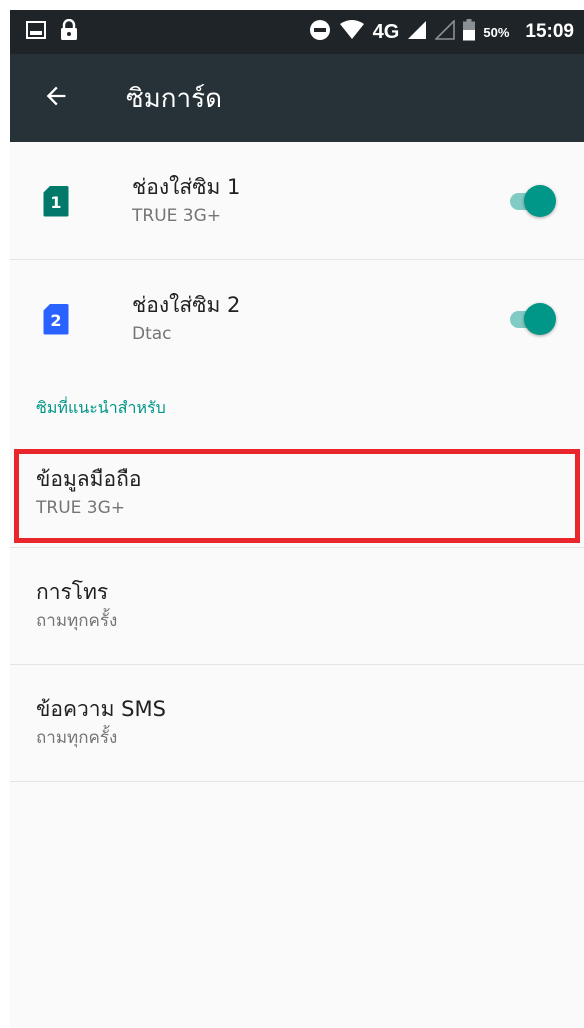 Image resolution: width=584 pixels, height=1028 pixels. I want to click on app-bar: ซิมการ์ด, so click(297, 98).